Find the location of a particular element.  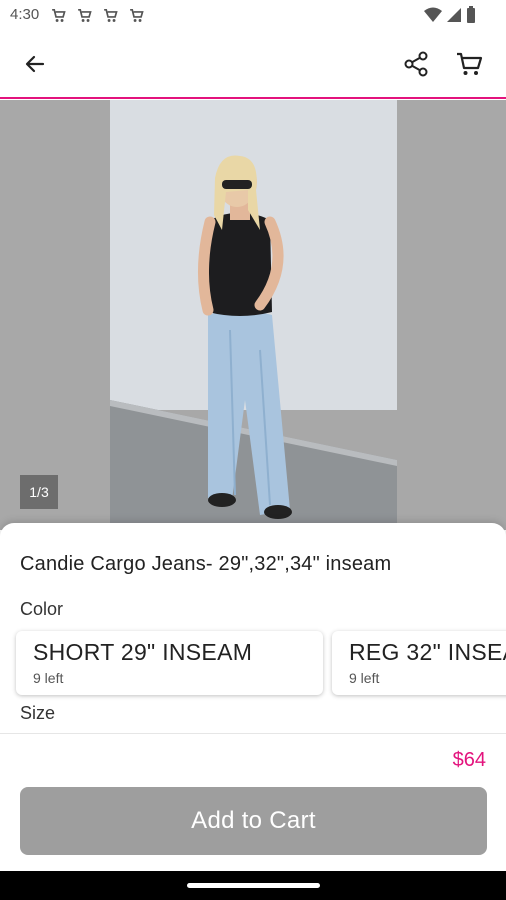

product-price: $64 is located at coordinates (469, 760).